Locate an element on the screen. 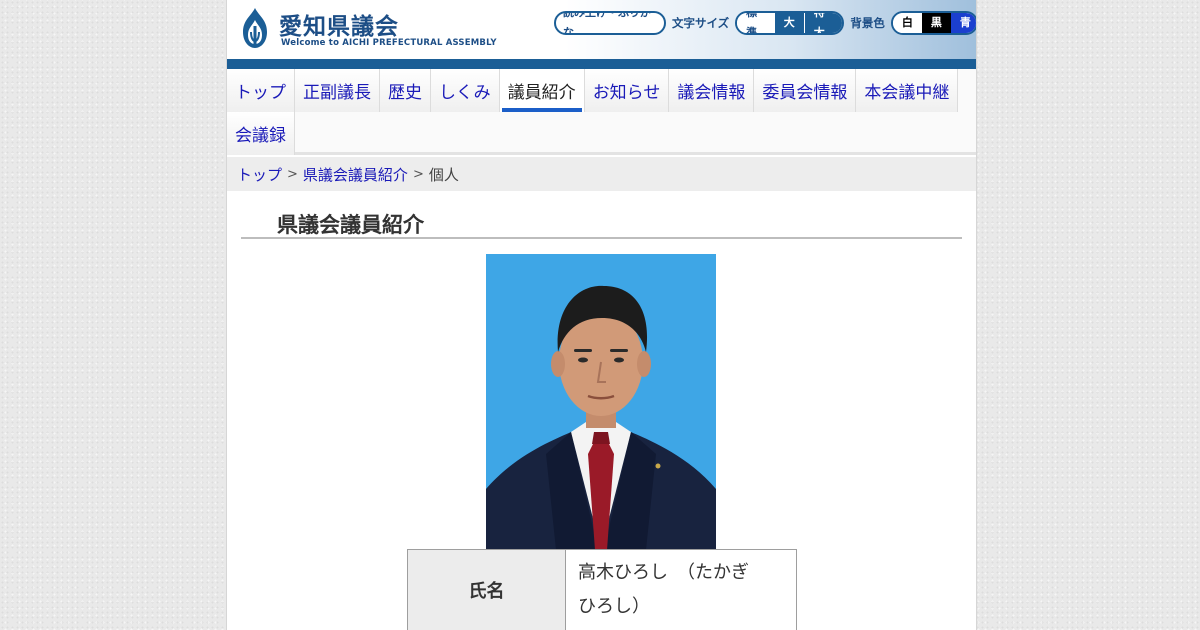  nav-item-structure: しくみ is located at coordinates (465, 90).